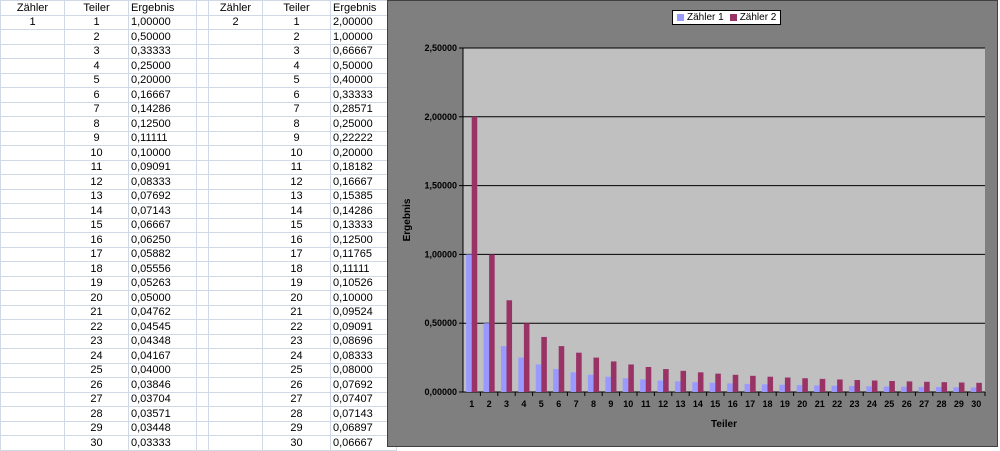 This screenshot has height=451, width=1000. Describe the element at coordinates (96, 8) in the screenshot. I see `header-teiler-1: Teiler` at that location.